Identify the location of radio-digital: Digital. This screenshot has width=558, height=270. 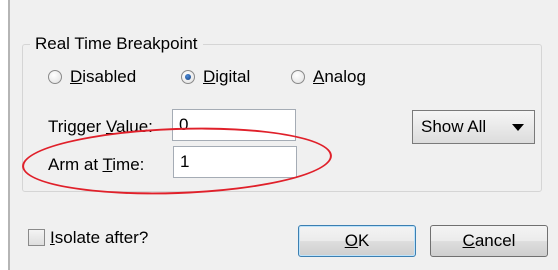
(215, 77).